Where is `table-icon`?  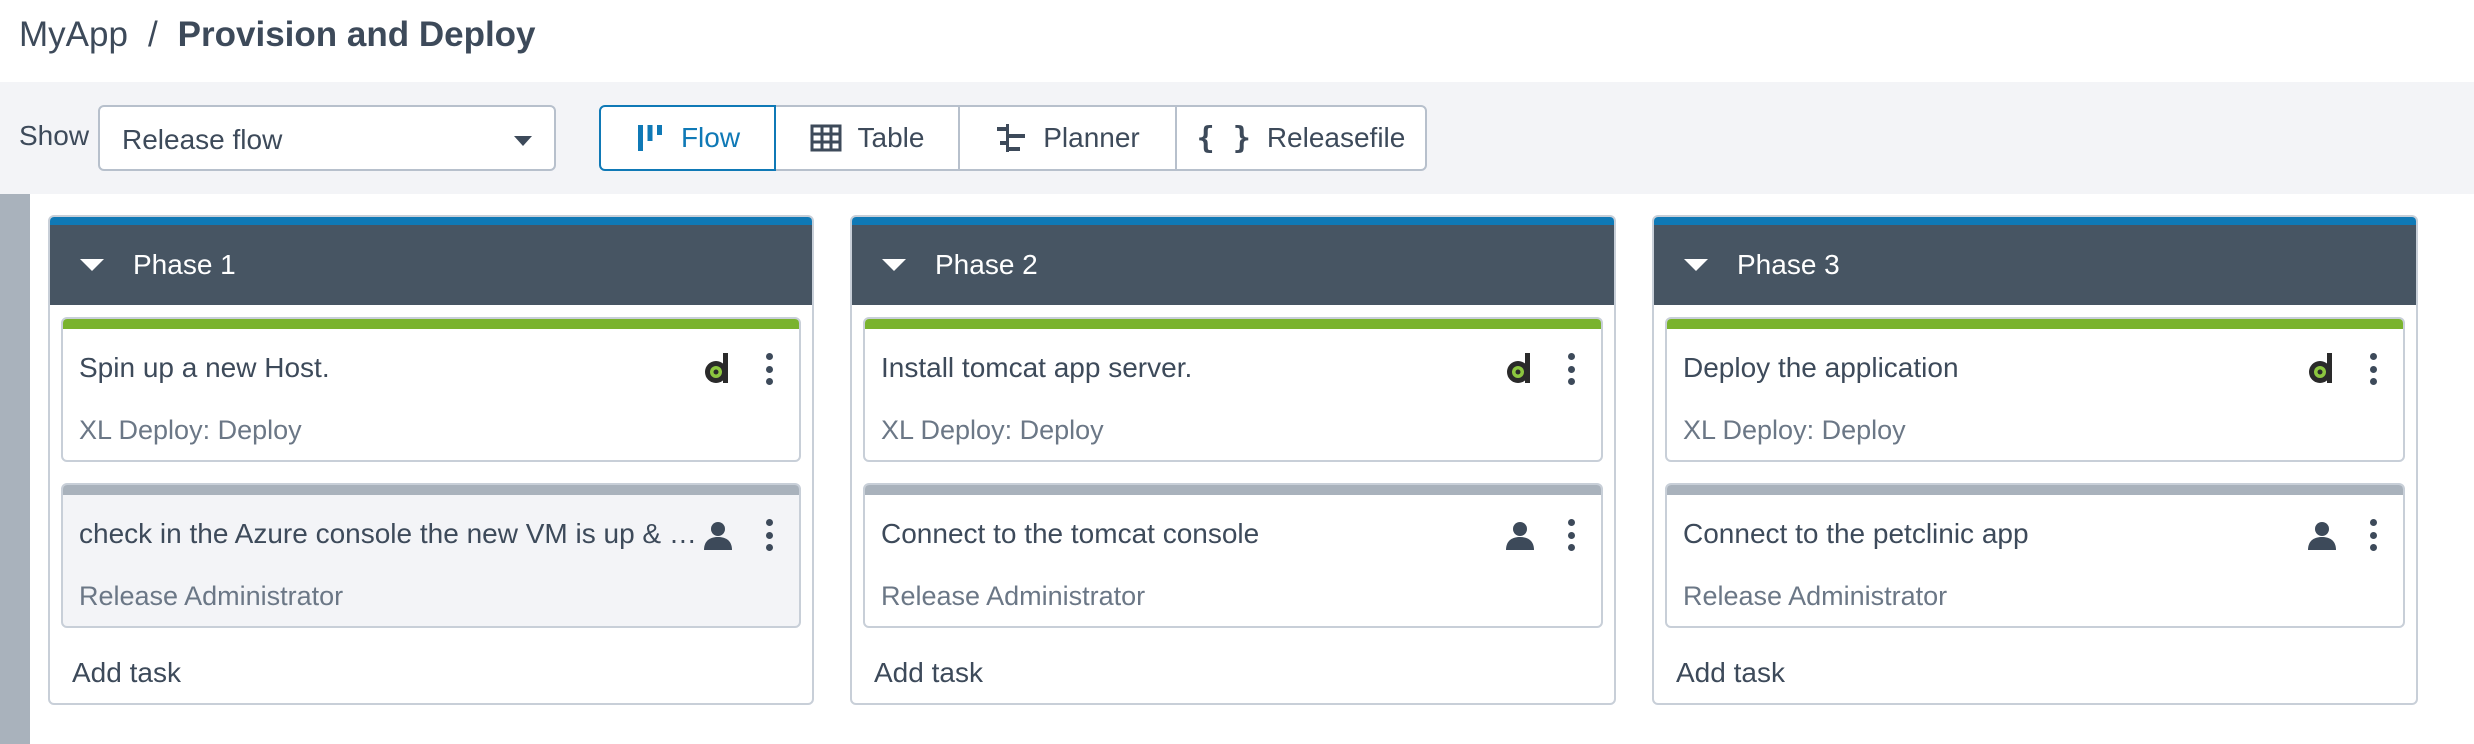 table-icon is located at coordinates (826, 138).